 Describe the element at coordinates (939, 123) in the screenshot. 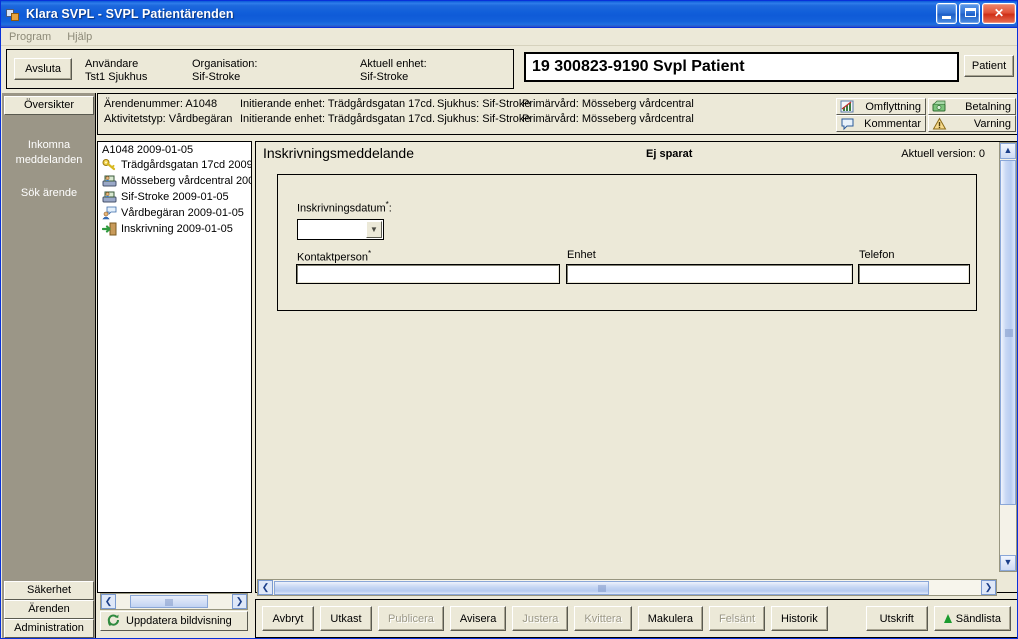

I see `warning-icon` at that location.